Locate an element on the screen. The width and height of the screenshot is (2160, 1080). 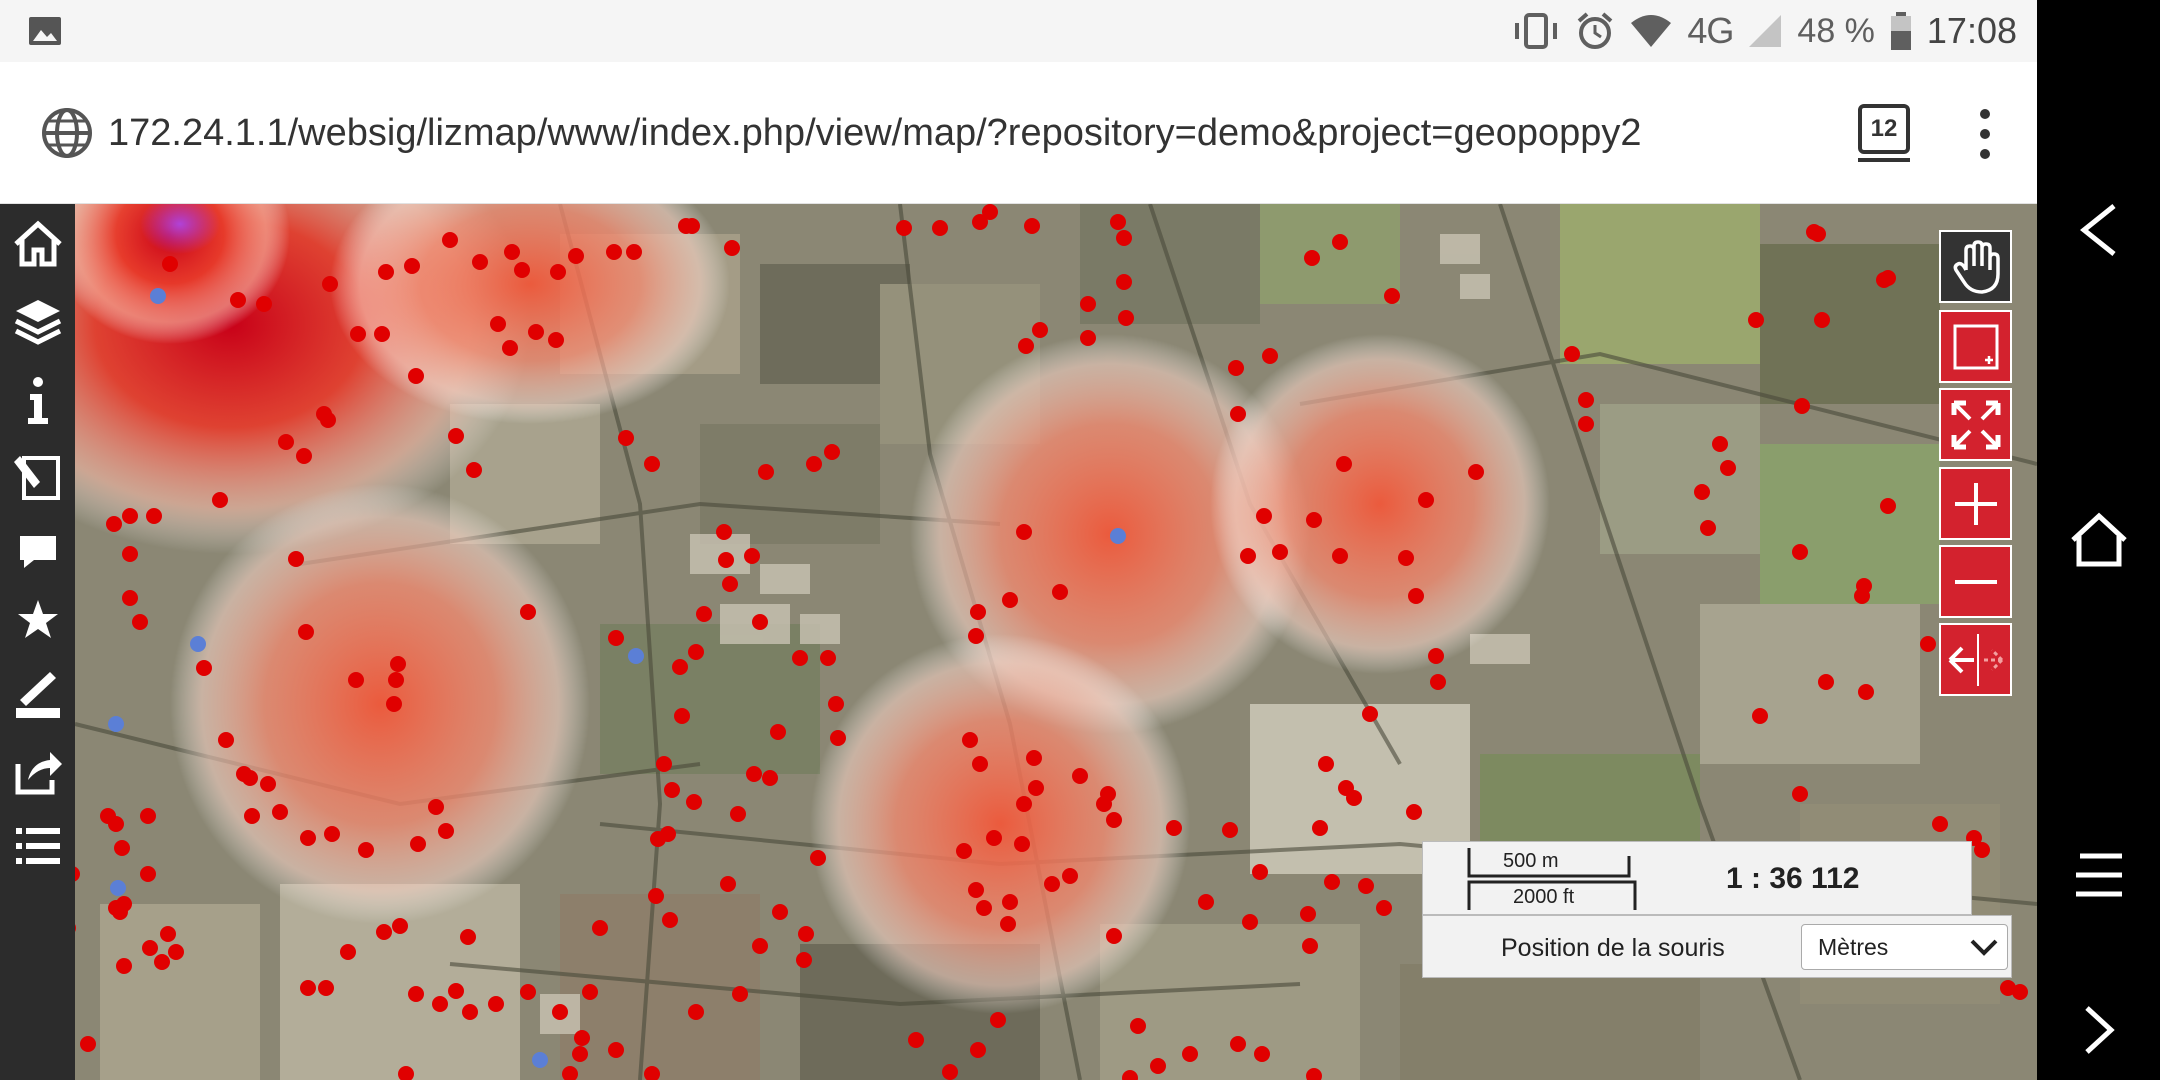
layers-icon is located at coordinates (38, 322).